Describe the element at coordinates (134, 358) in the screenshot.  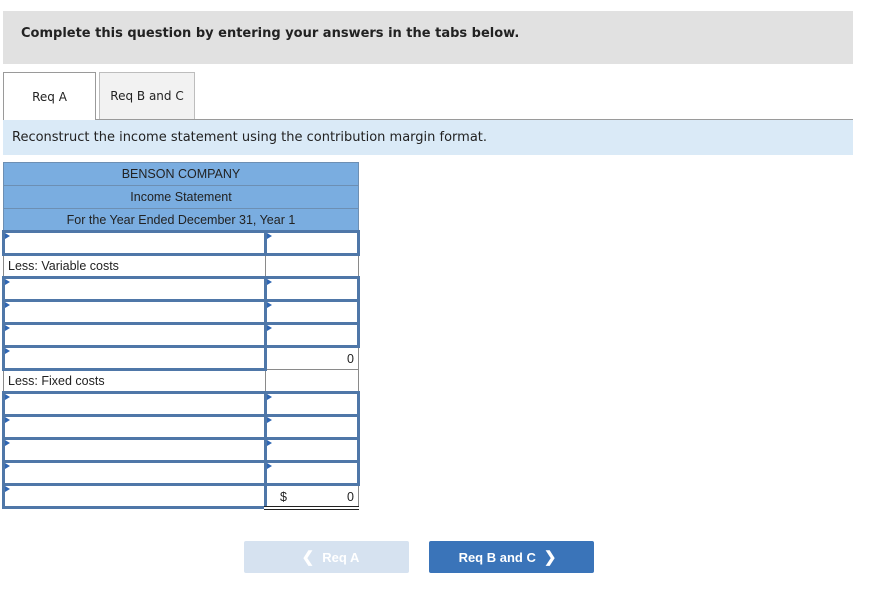
I see `contribution-margin-label-input` at that location.